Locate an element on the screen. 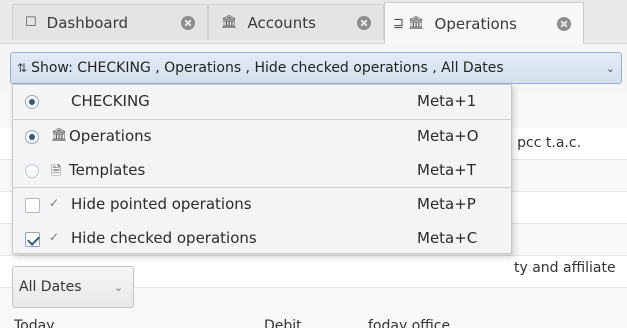 The image size is (627, 328). table-cell: : pcc t.a.c. is located at coordinates (545, 143).